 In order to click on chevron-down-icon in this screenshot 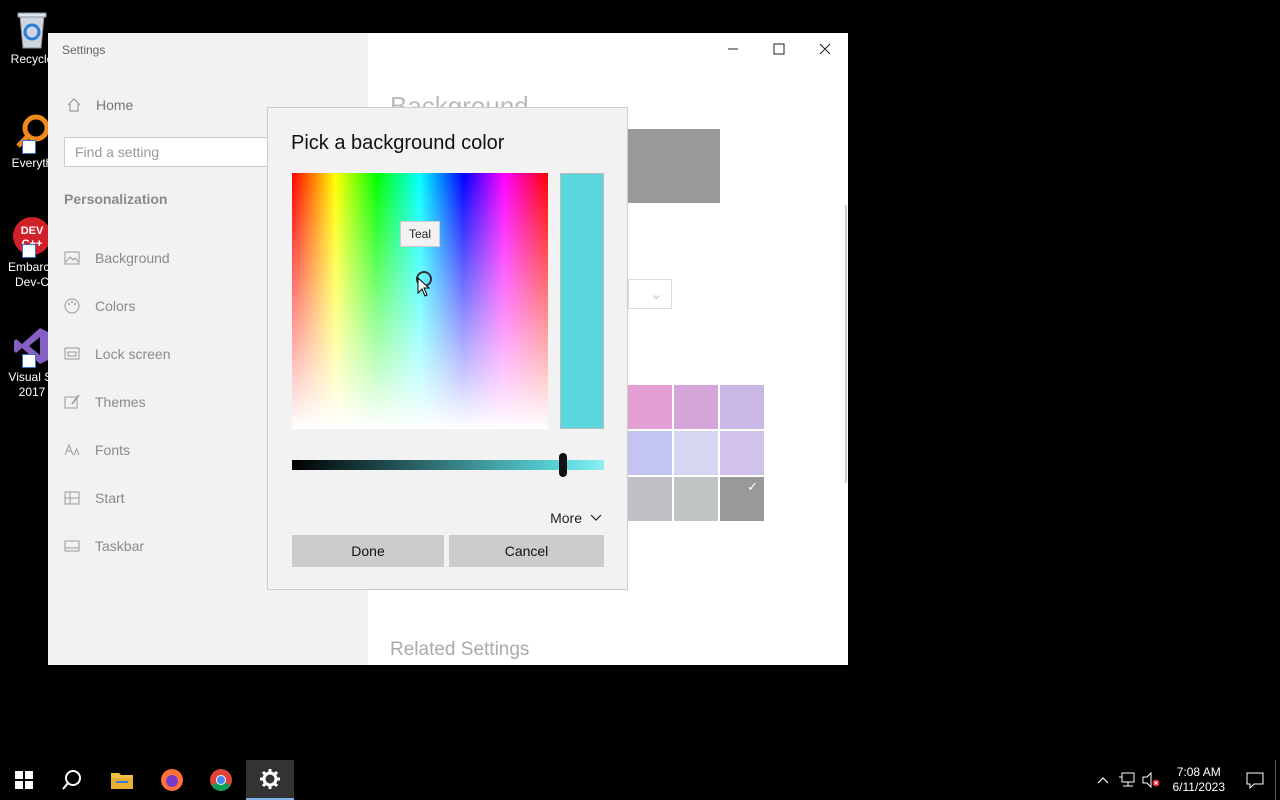, I will do `click(596, 518)`.